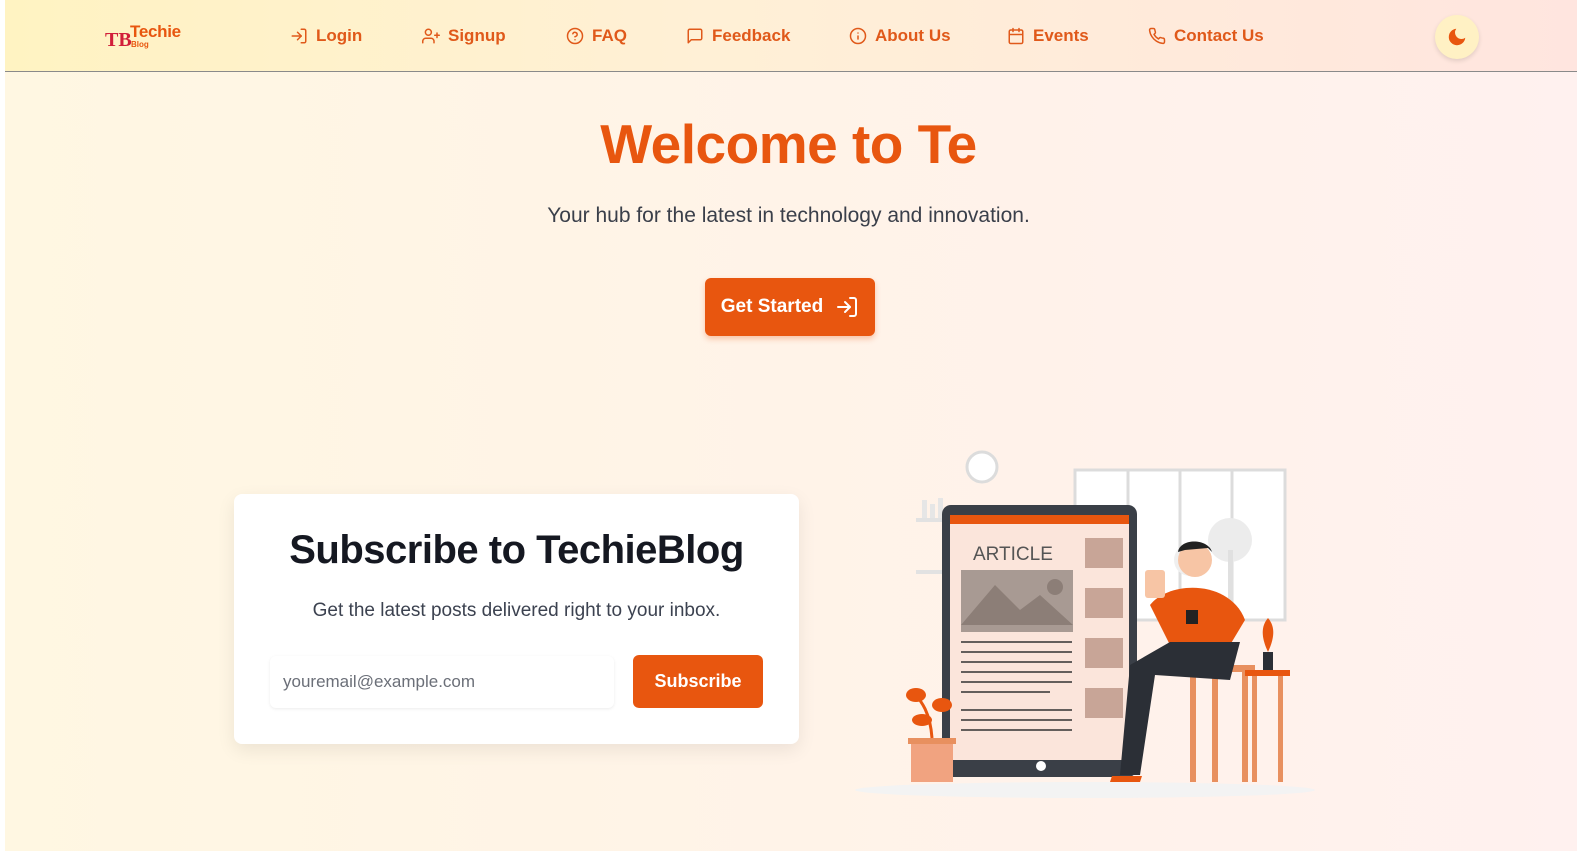 This screenshot has width=1577, height=851. I want to click on user-plus-icon, so click(431, 36).